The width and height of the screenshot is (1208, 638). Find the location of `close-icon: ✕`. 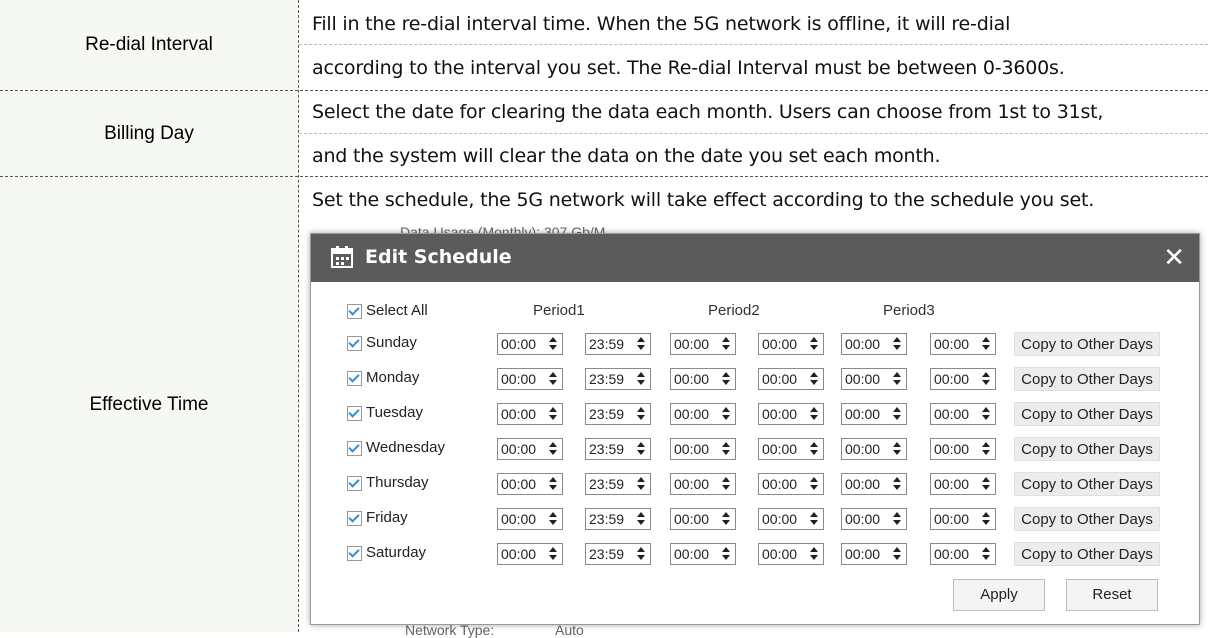

close-icon: ✕ is located at coordinates (1174, 257).